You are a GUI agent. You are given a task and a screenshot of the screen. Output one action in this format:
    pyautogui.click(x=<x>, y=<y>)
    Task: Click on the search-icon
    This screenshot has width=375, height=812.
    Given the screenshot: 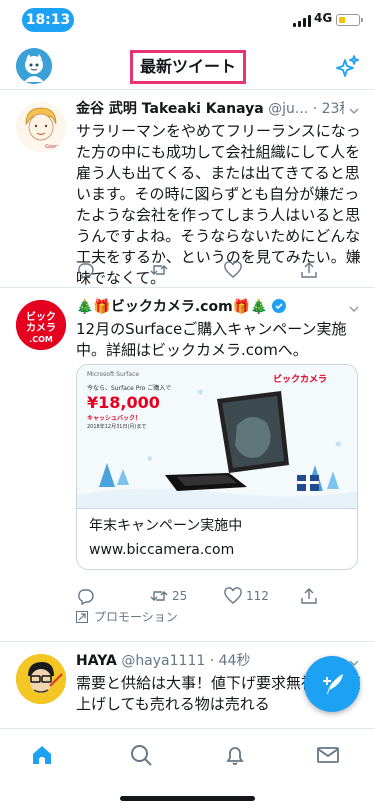 What is the action you would take?
    pyautogui.click(x=141, y=755)
    